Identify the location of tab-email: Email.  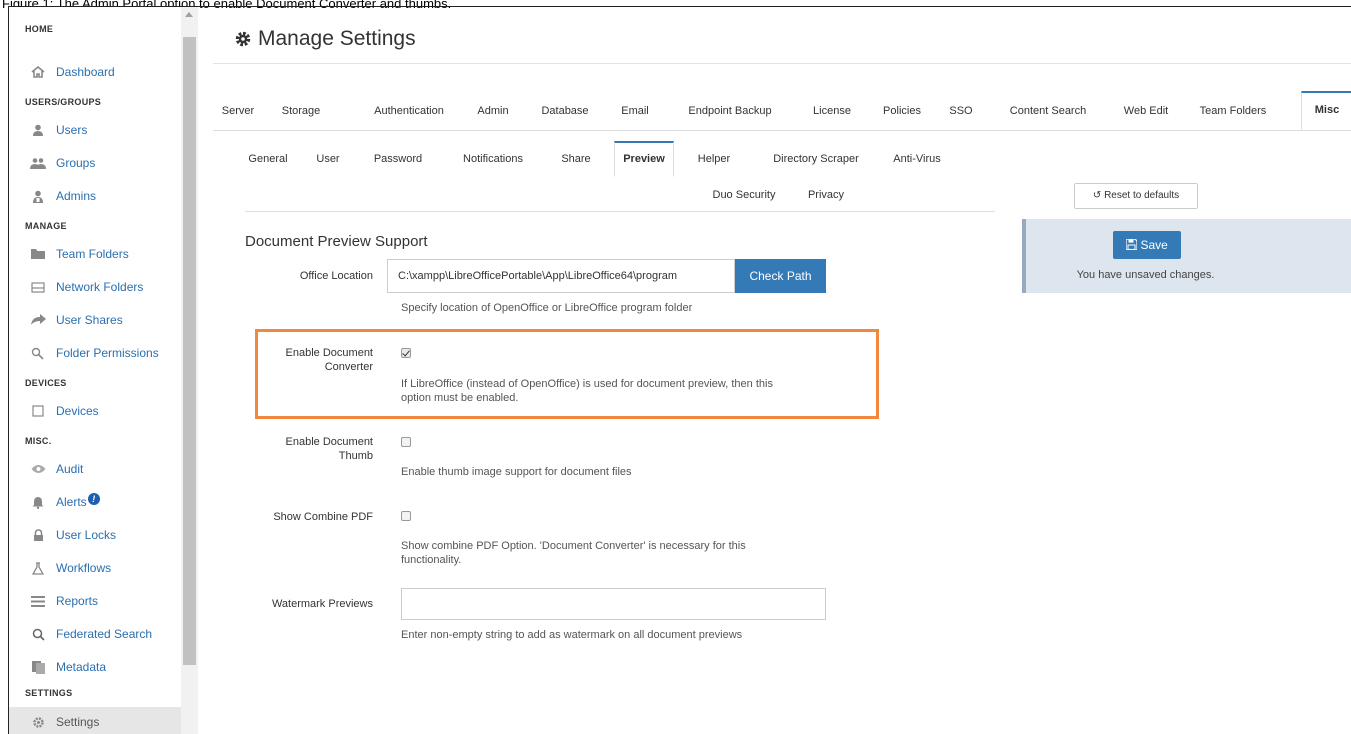
(635, 111).